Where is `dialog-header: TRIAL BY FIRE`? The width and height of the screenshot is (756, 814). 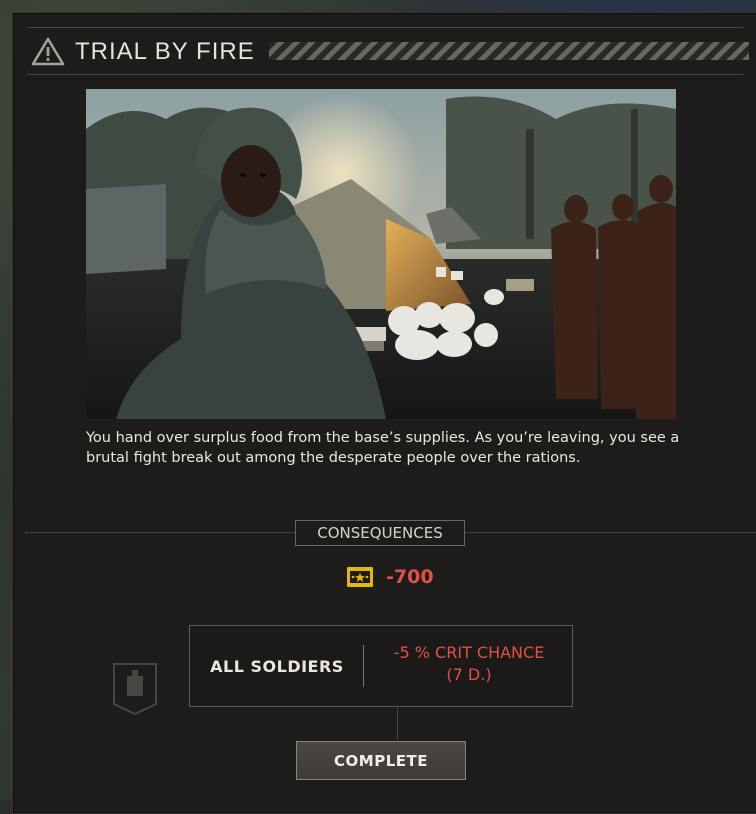 dialog-header: TRIAL BY FIRE is located at coordinates (388, 51).